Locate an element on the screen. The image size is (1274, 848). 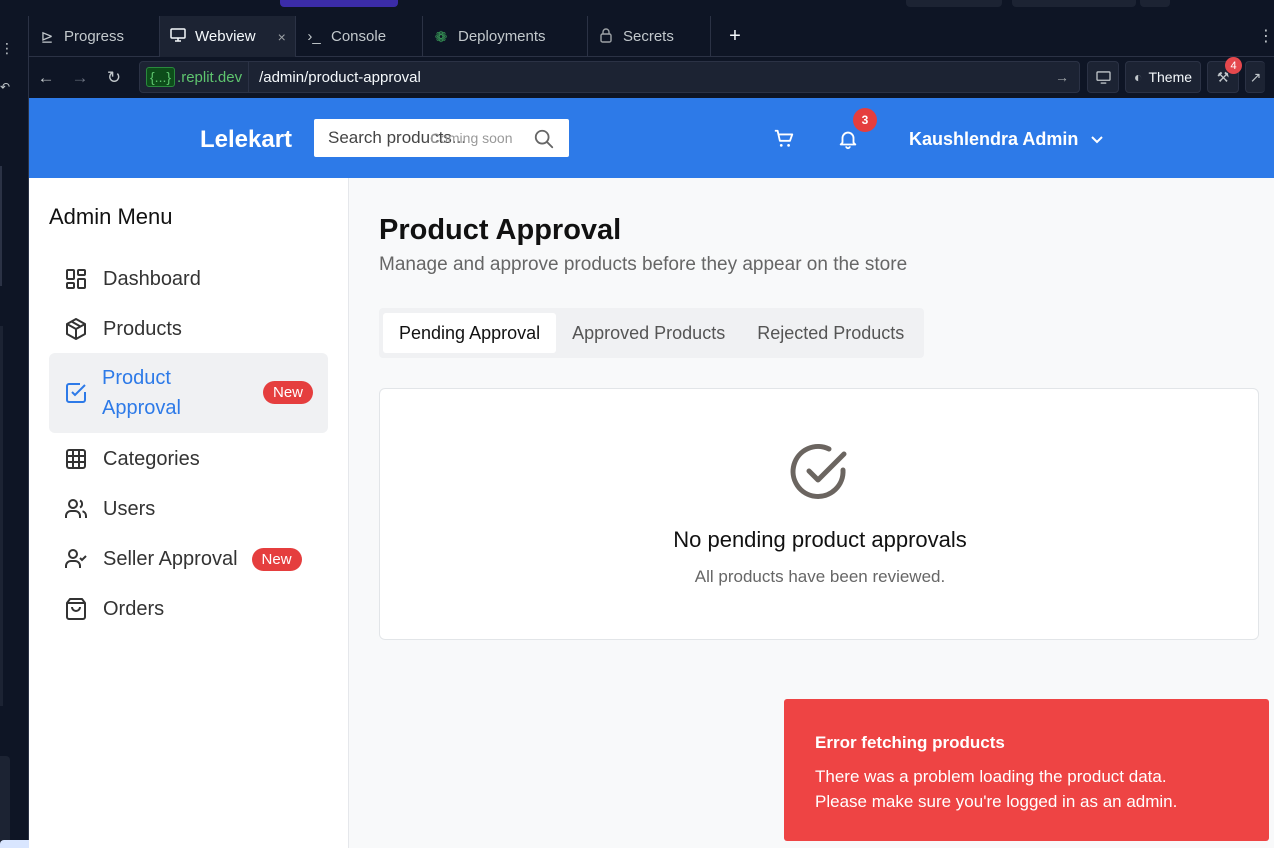
sidebar-item-label: Product Approval is located at coordinates (141, 393).